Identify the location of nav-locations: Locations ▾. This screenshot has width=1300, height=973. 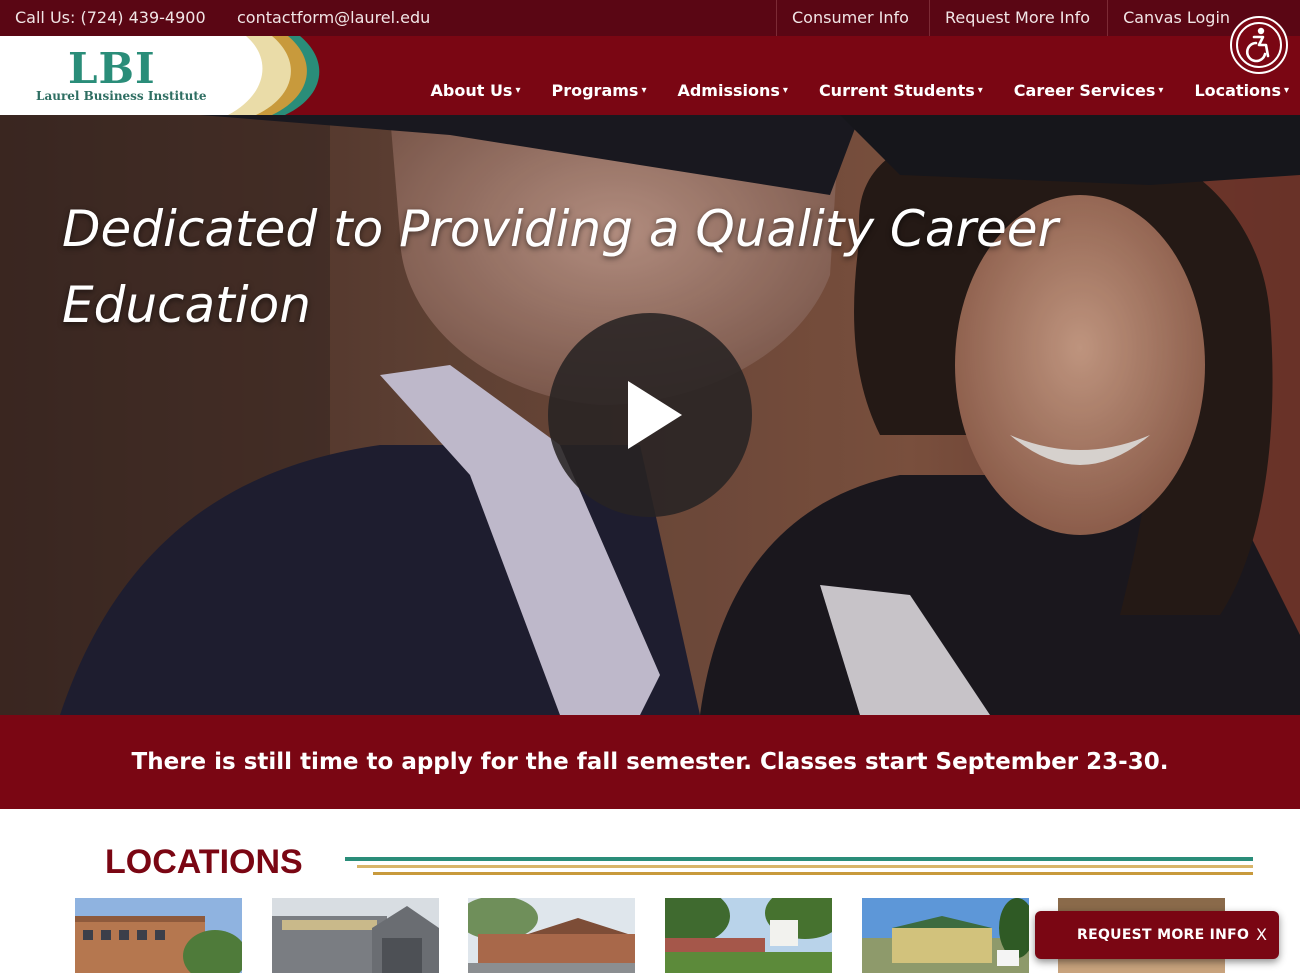
(1241, 90).